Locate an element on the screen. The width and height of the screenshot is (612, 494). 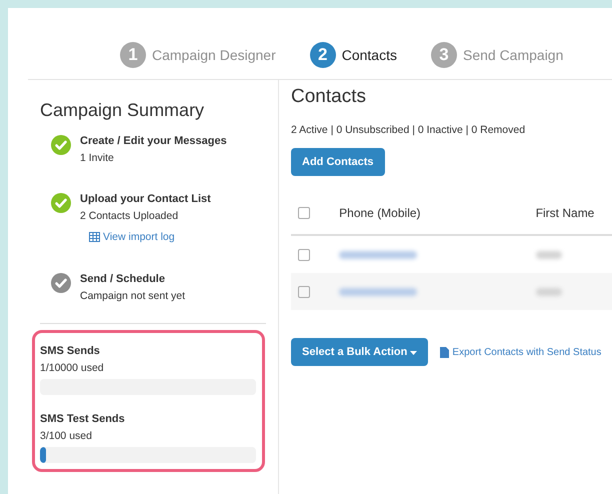
usage-reading: 3/100 used is located at coordinates (66, 436).